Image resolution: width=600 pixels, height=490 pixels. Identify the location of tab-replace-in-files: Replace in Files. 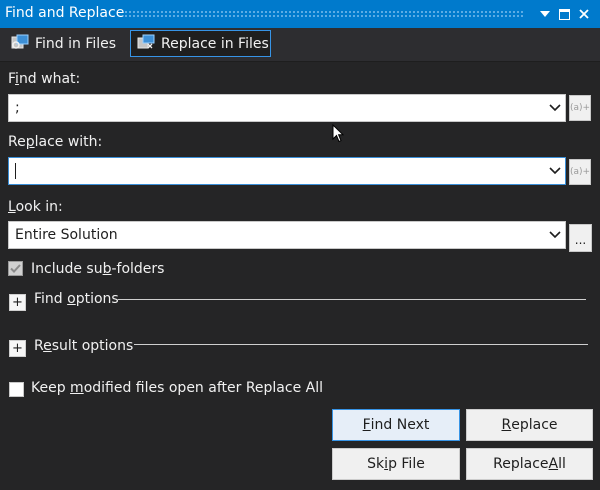
(200, 43).